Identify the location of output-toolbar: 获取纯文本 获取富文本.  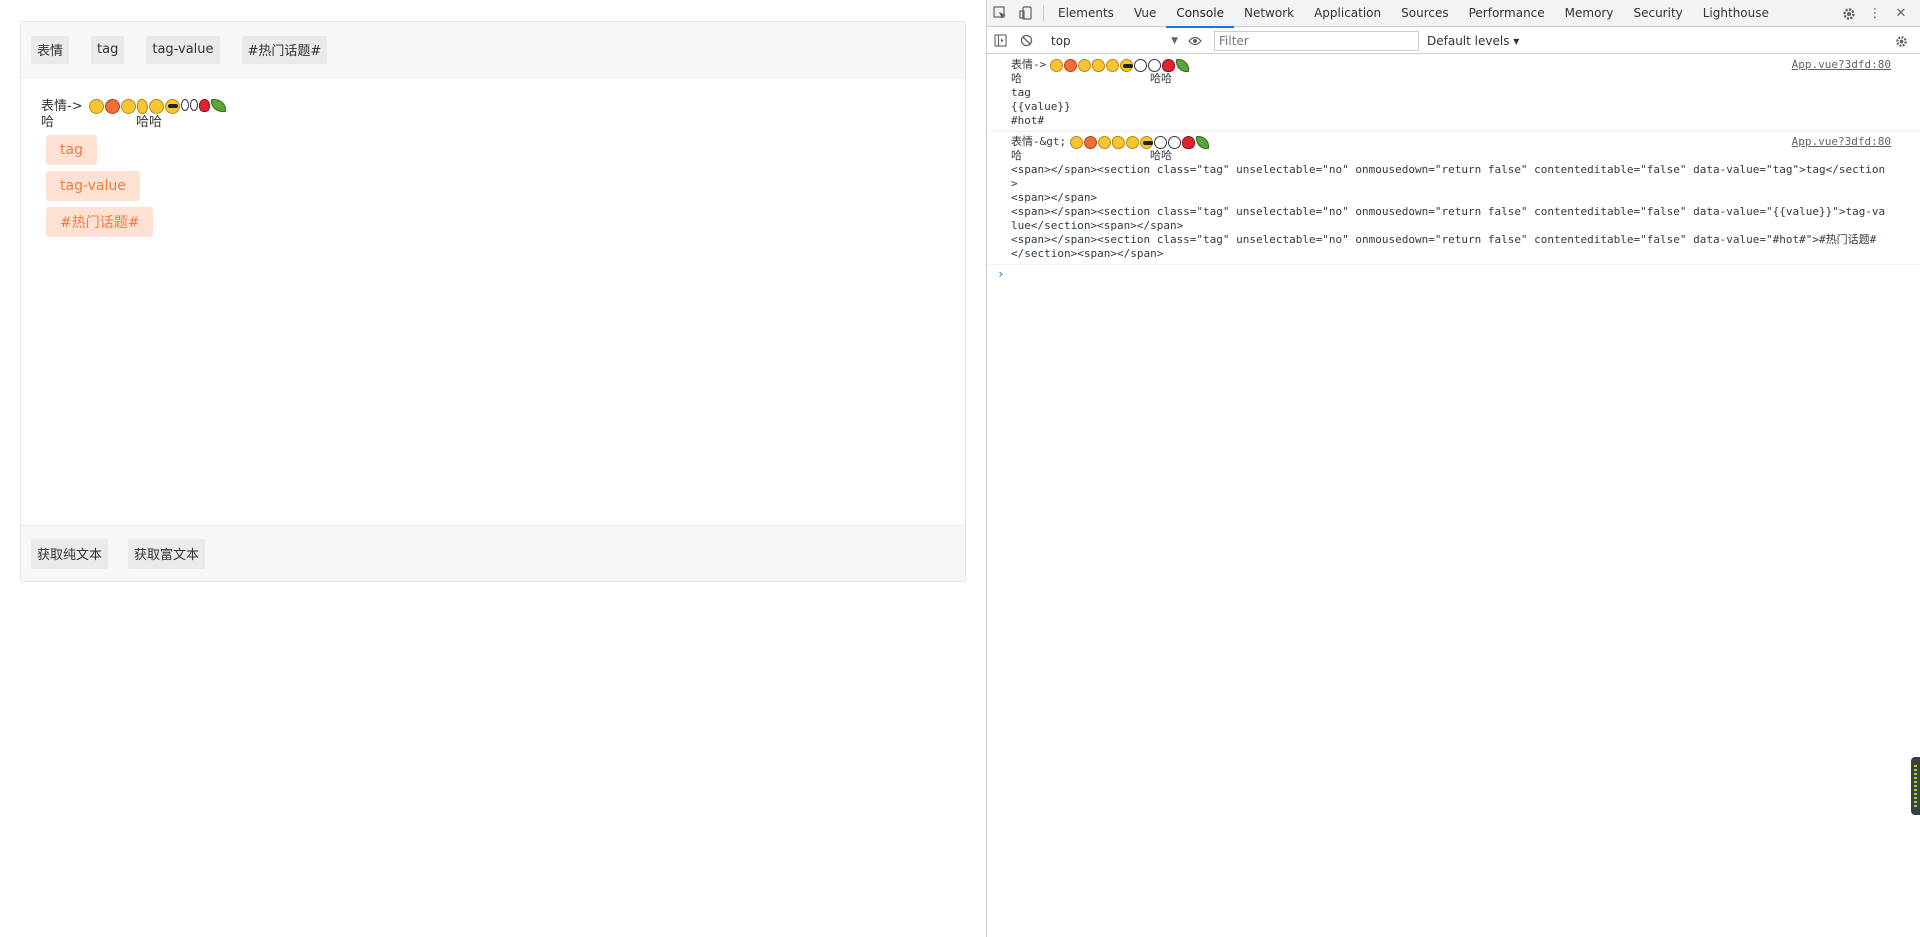
(493, 553).